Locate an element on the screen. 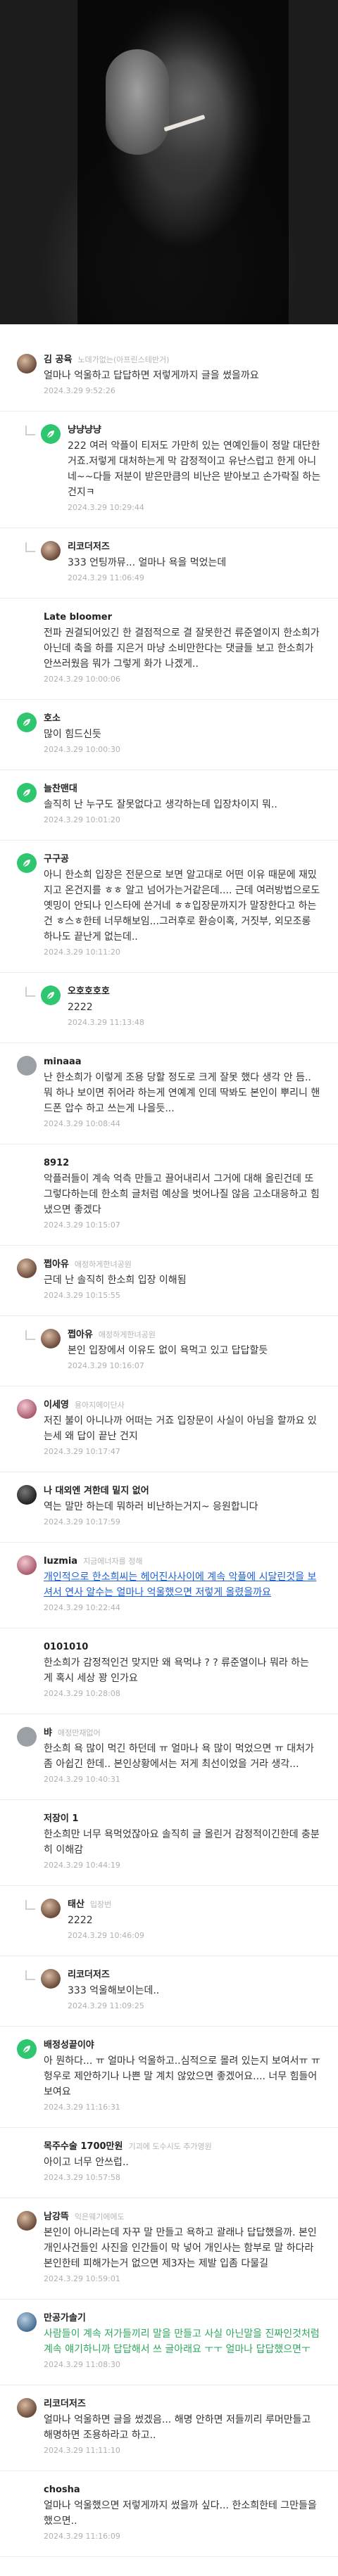 The width and height of the screenshot is (338, 2576). comment-date: 2024.3.29 10:40:31 is located at coordinates (82, 1779).